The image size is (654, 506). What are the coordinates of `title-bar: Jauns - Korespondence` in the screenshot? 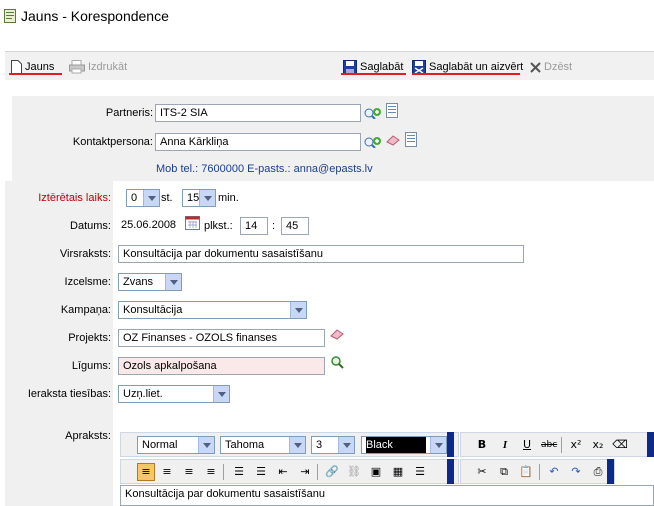 It's located at (327, 18).